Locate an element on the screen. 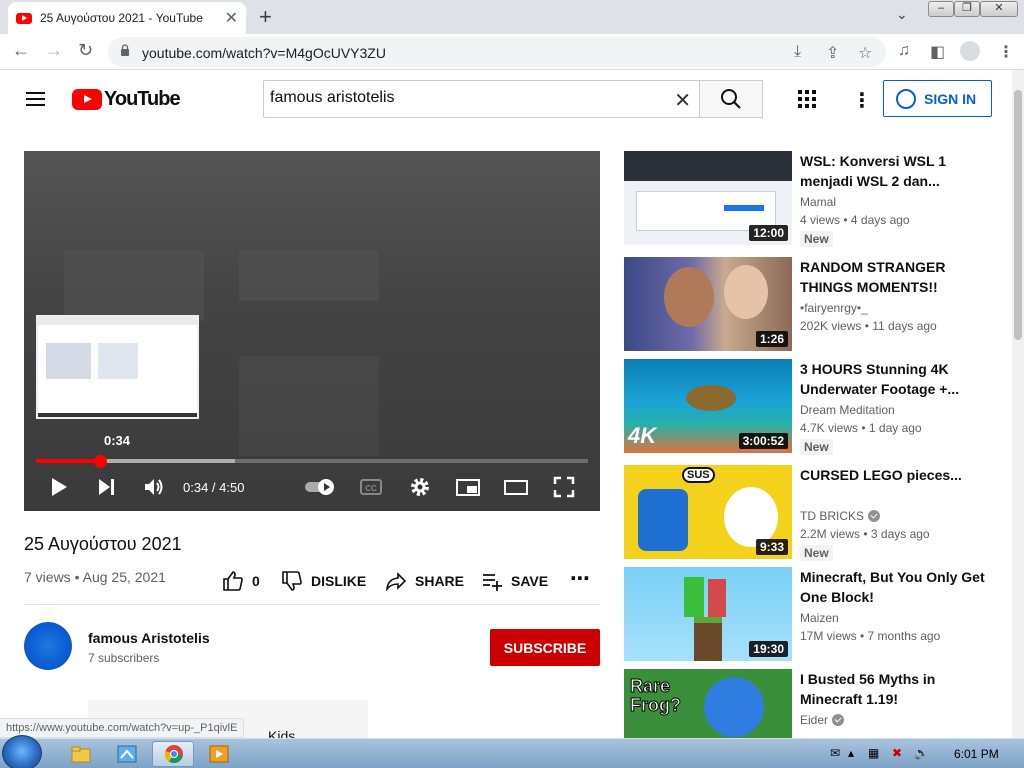 This screenshot has width=1024, height=768. scrollbar-thumb is located at coordinates (1018, 215).